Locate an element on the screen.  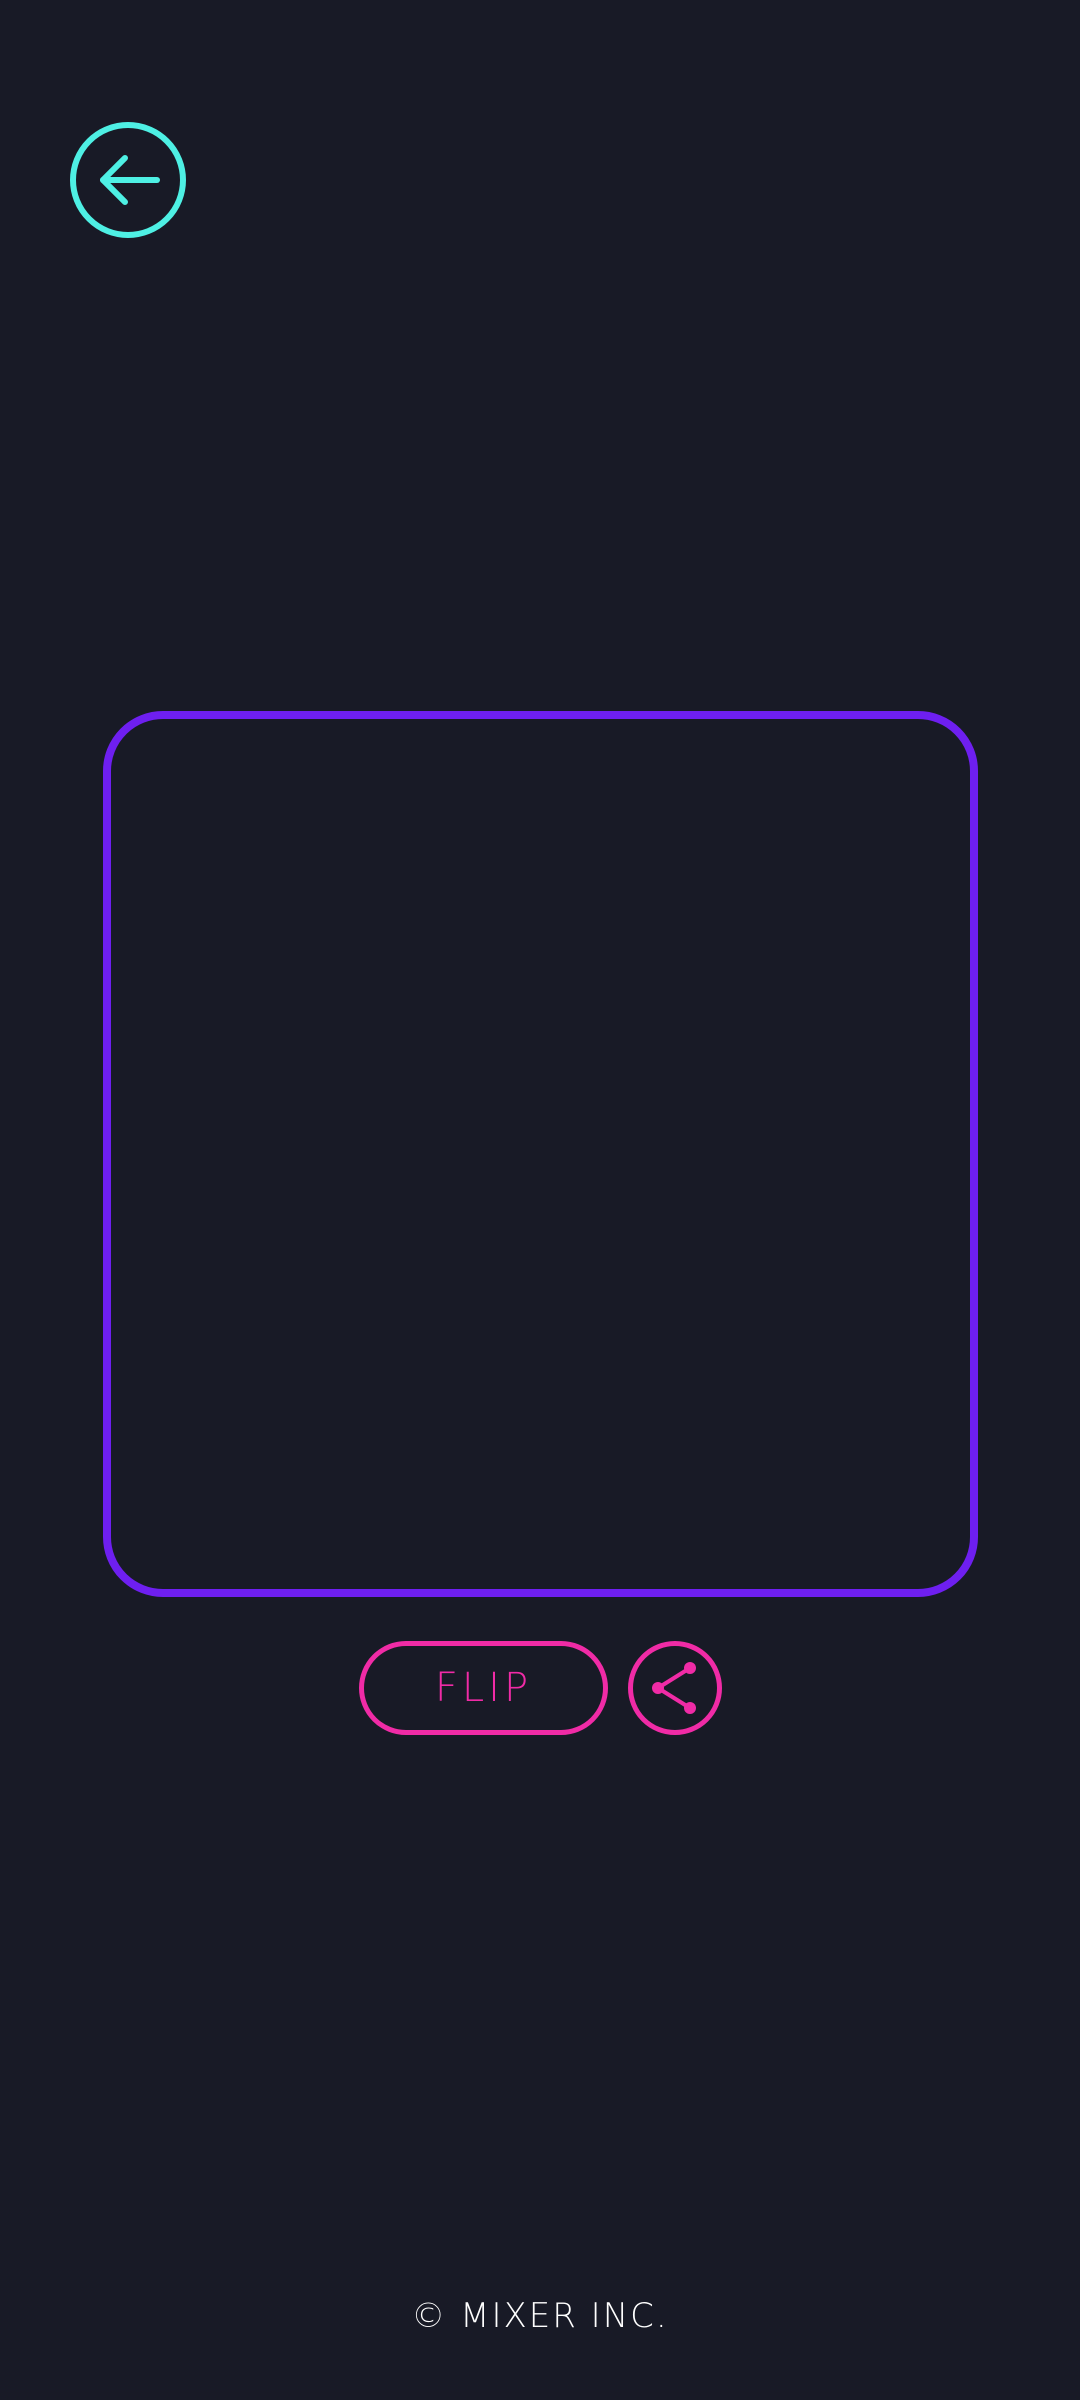
share-icon is located at coordinates (674, 1688).